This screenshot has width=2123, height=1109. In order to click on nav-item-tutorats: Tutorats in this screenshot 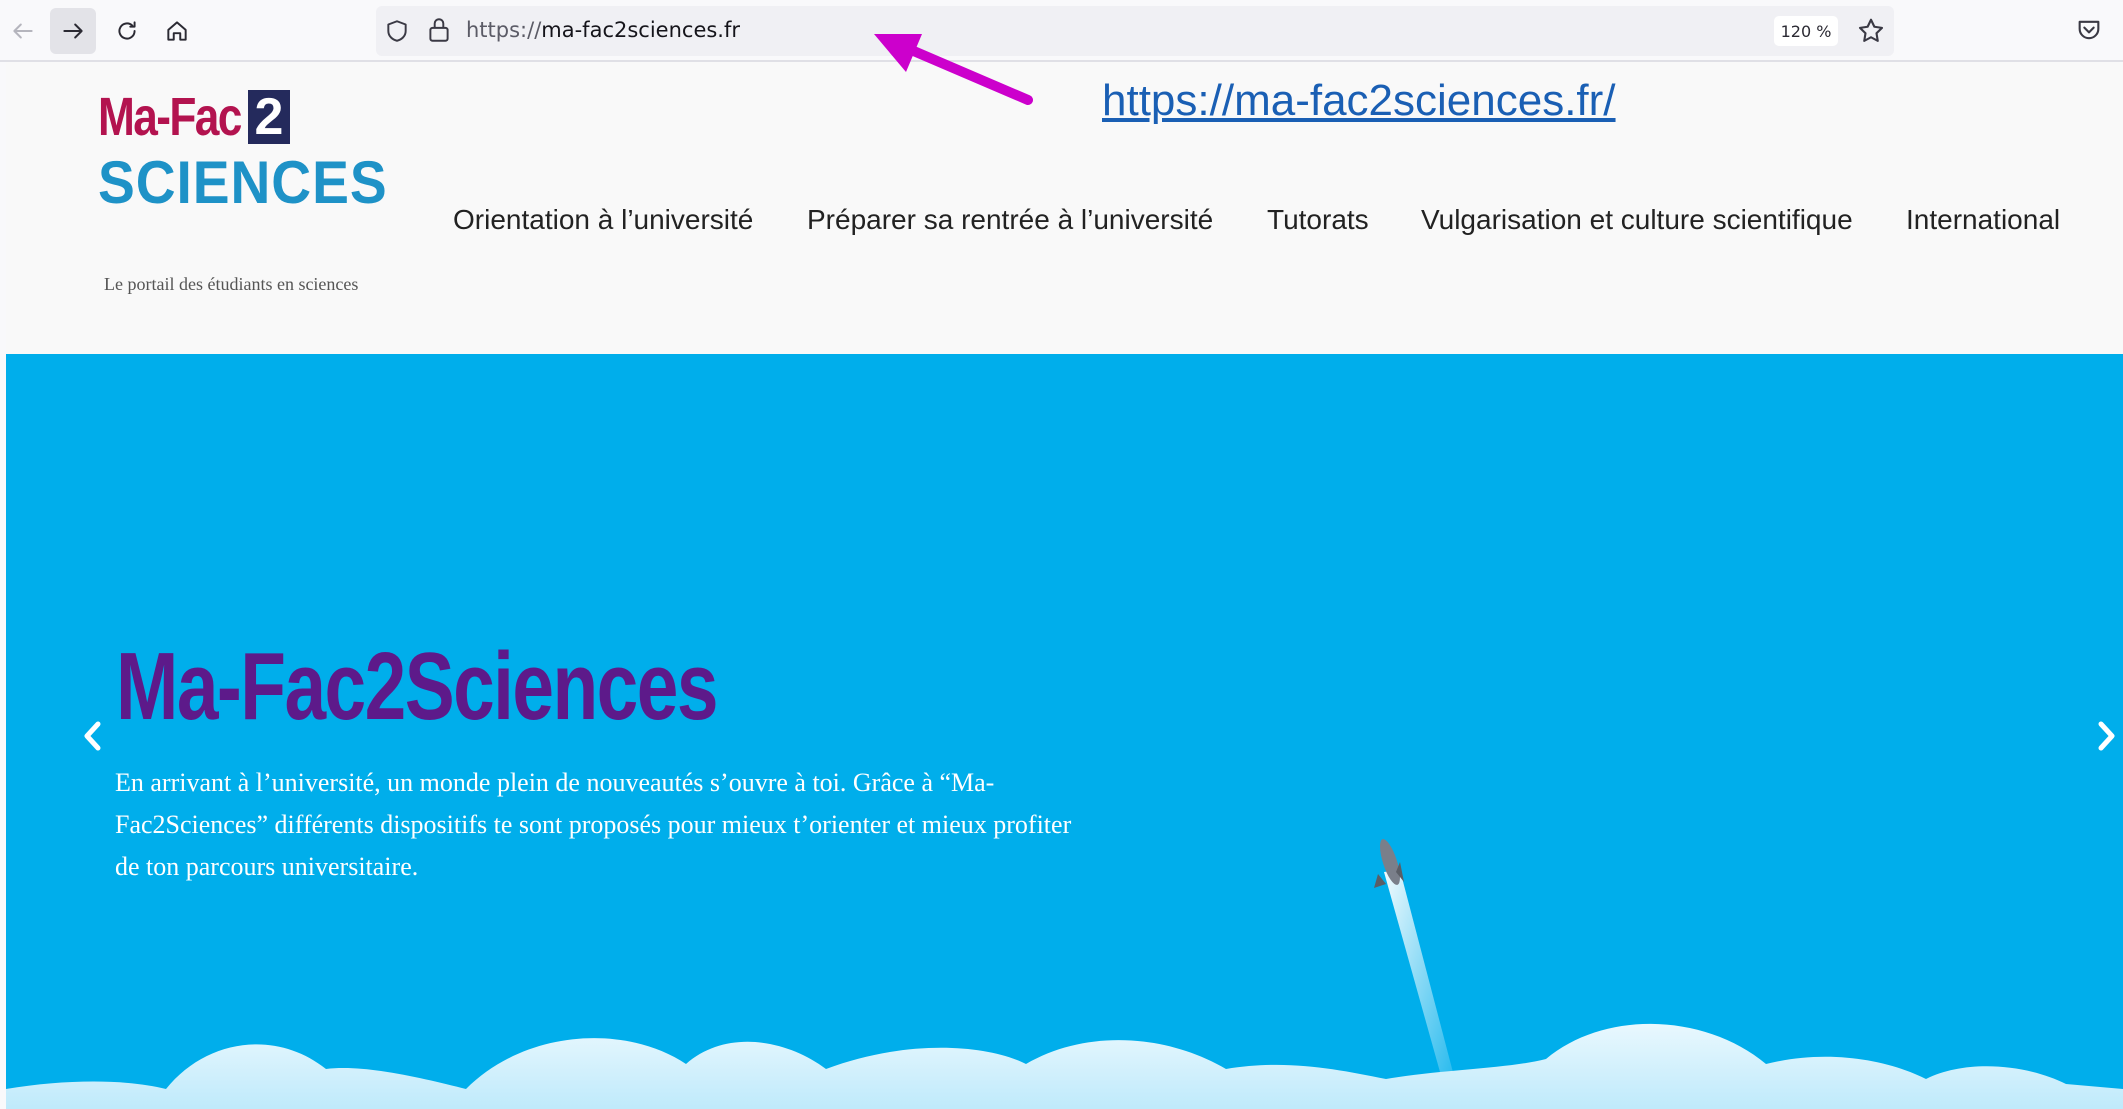, I will do `click(1318, 220)`.